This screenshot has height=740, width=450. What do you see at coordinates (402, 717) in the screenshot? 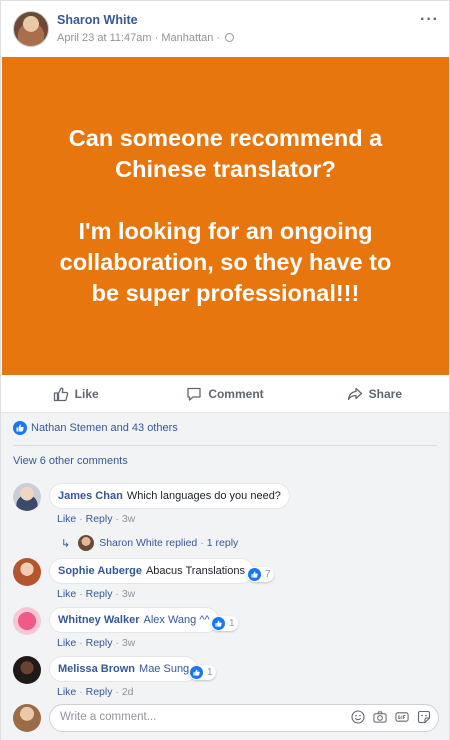
I see `gif-icon` at bounding box center [402, 717].